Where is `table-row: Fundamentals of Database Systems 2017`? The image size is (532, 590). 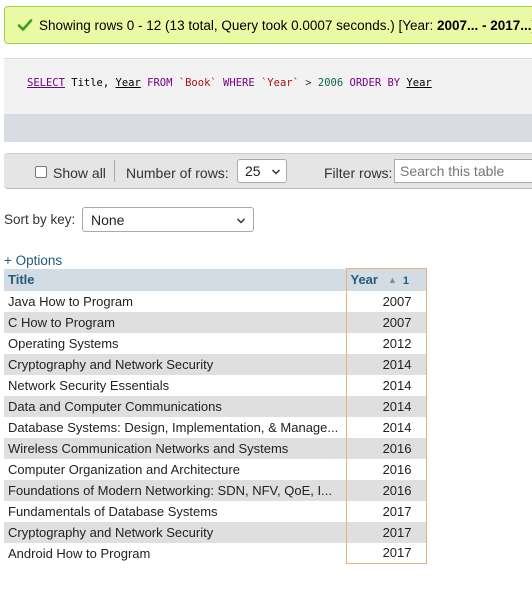 table-row: Fundamentals of Database Systems 2017 is located at coordinates (215, 511).